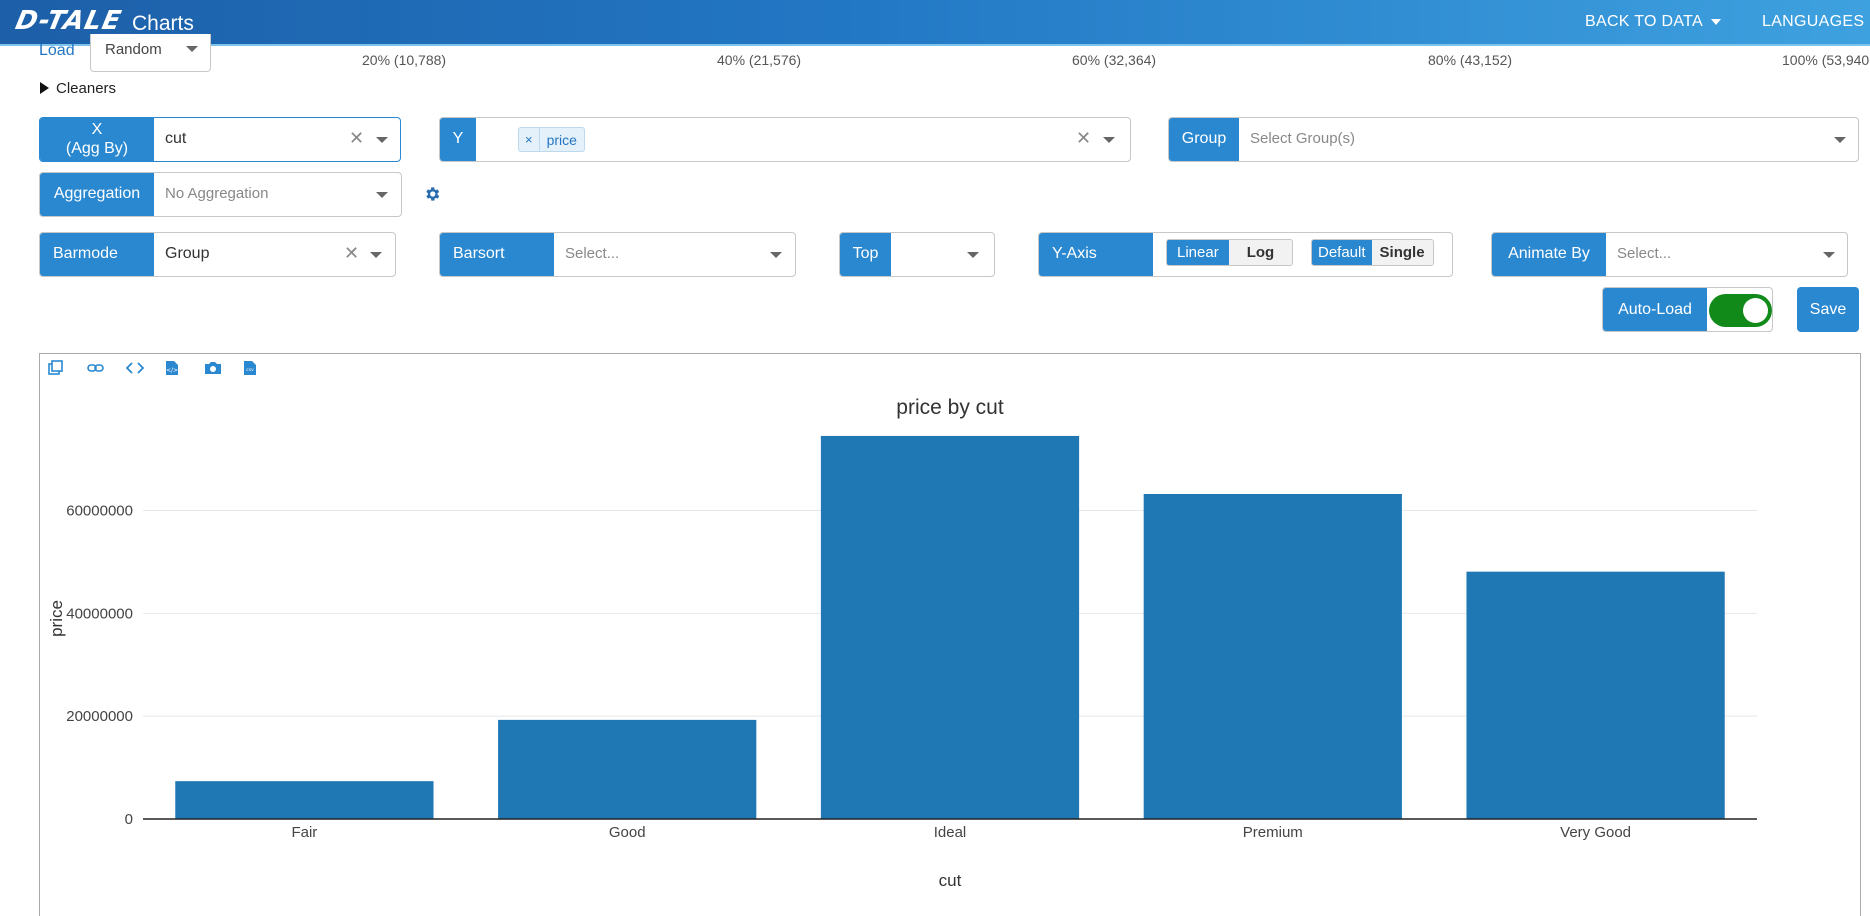 Image resolution: width=1870 pixels, height=916 pixels. I want to click on y-tag-price: × price, so click(551, 139).